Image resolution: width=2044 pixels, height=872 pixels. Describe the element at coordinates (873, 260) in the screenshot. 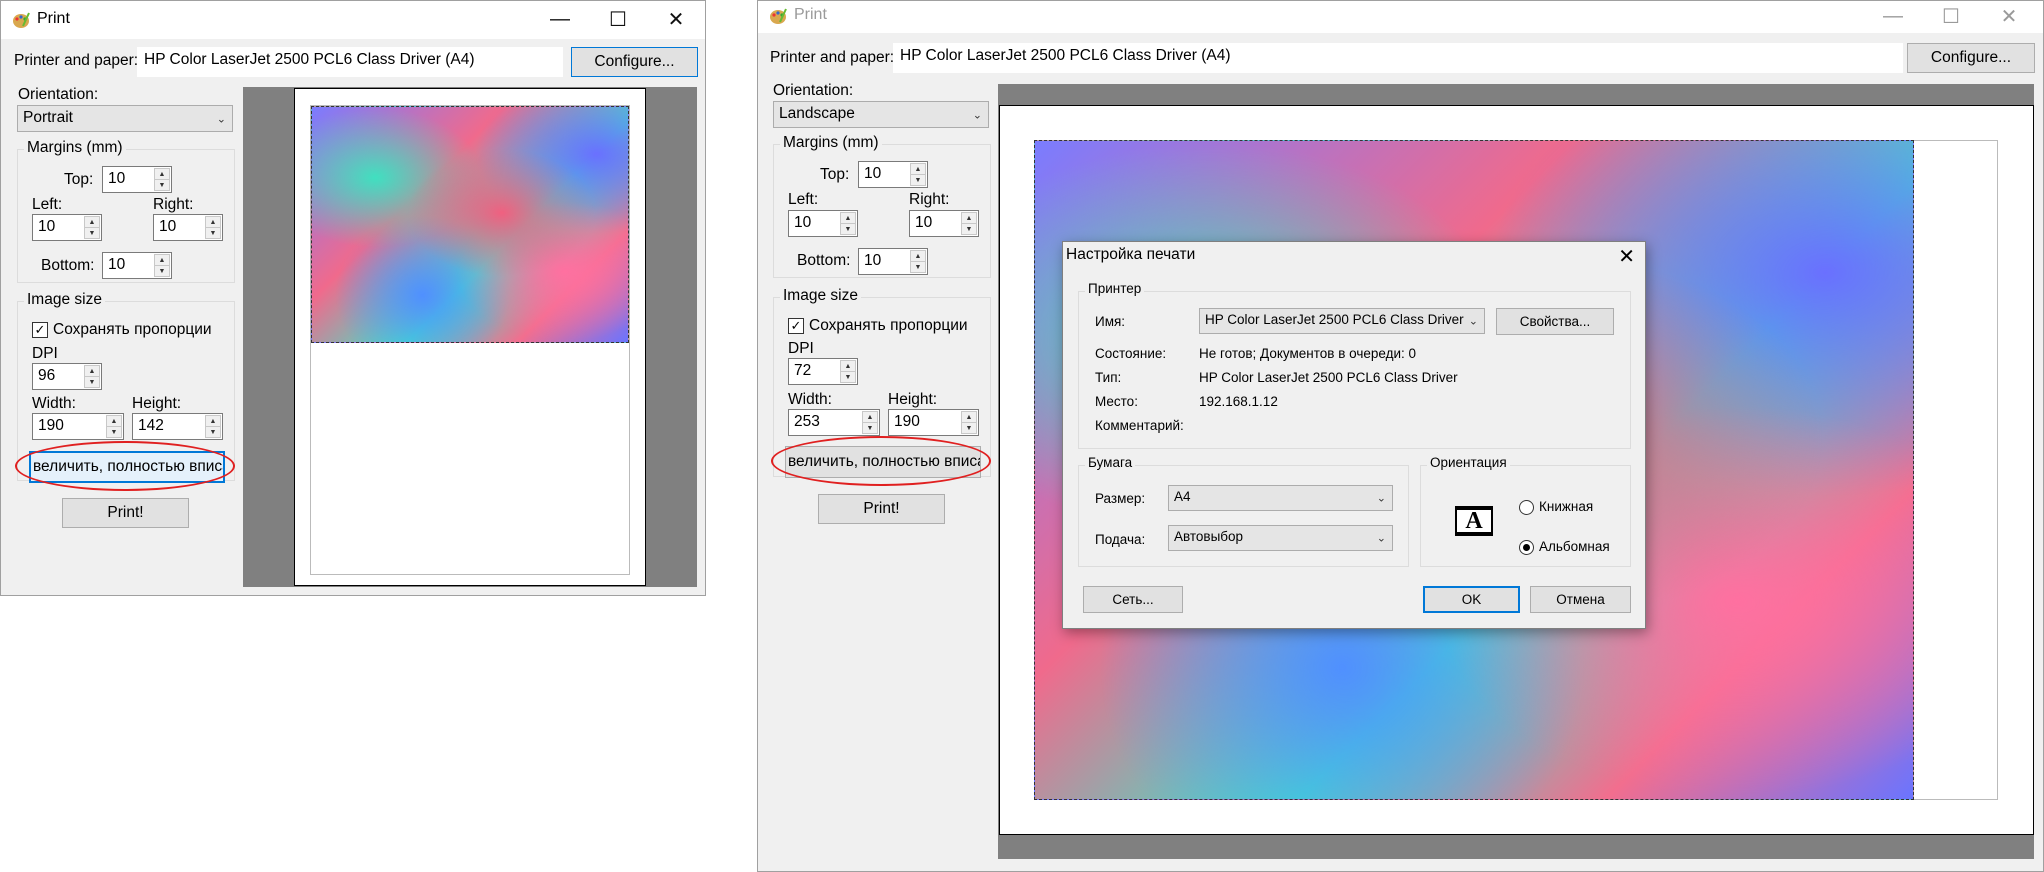

I see `bottom-margin-value: 10` at that location.